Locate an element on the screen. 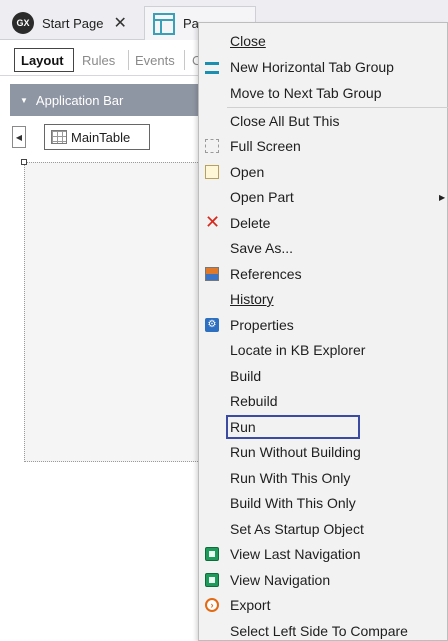 The height and width of the screenshot is (641, 448). menu-item-label: Build is located at coordinates (246, 376).